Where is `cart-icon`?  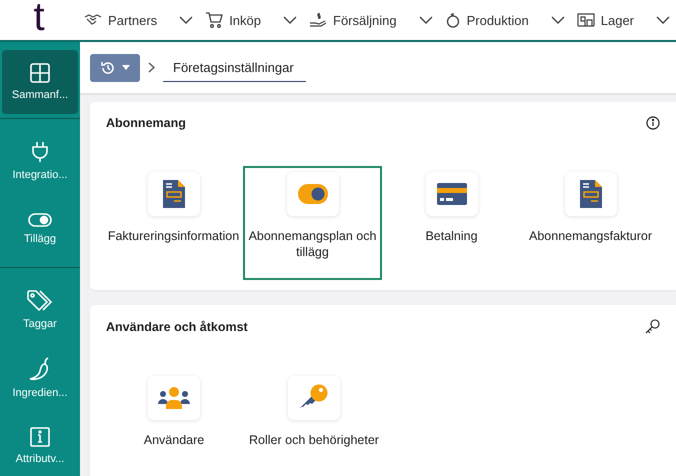 cart-icon is located at coordinates (214, 20).